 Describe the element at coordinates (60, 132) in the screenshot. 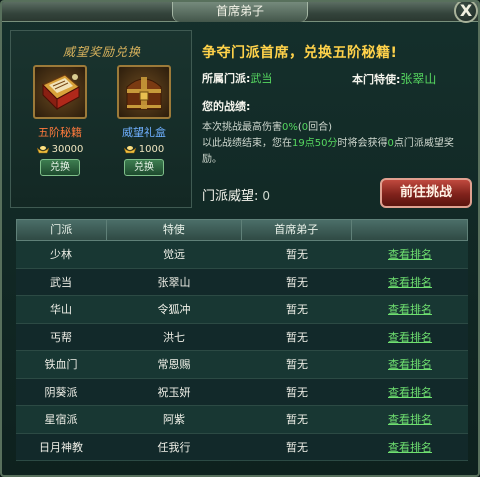

I see `reward-name: 五阶秘籍` at that location.